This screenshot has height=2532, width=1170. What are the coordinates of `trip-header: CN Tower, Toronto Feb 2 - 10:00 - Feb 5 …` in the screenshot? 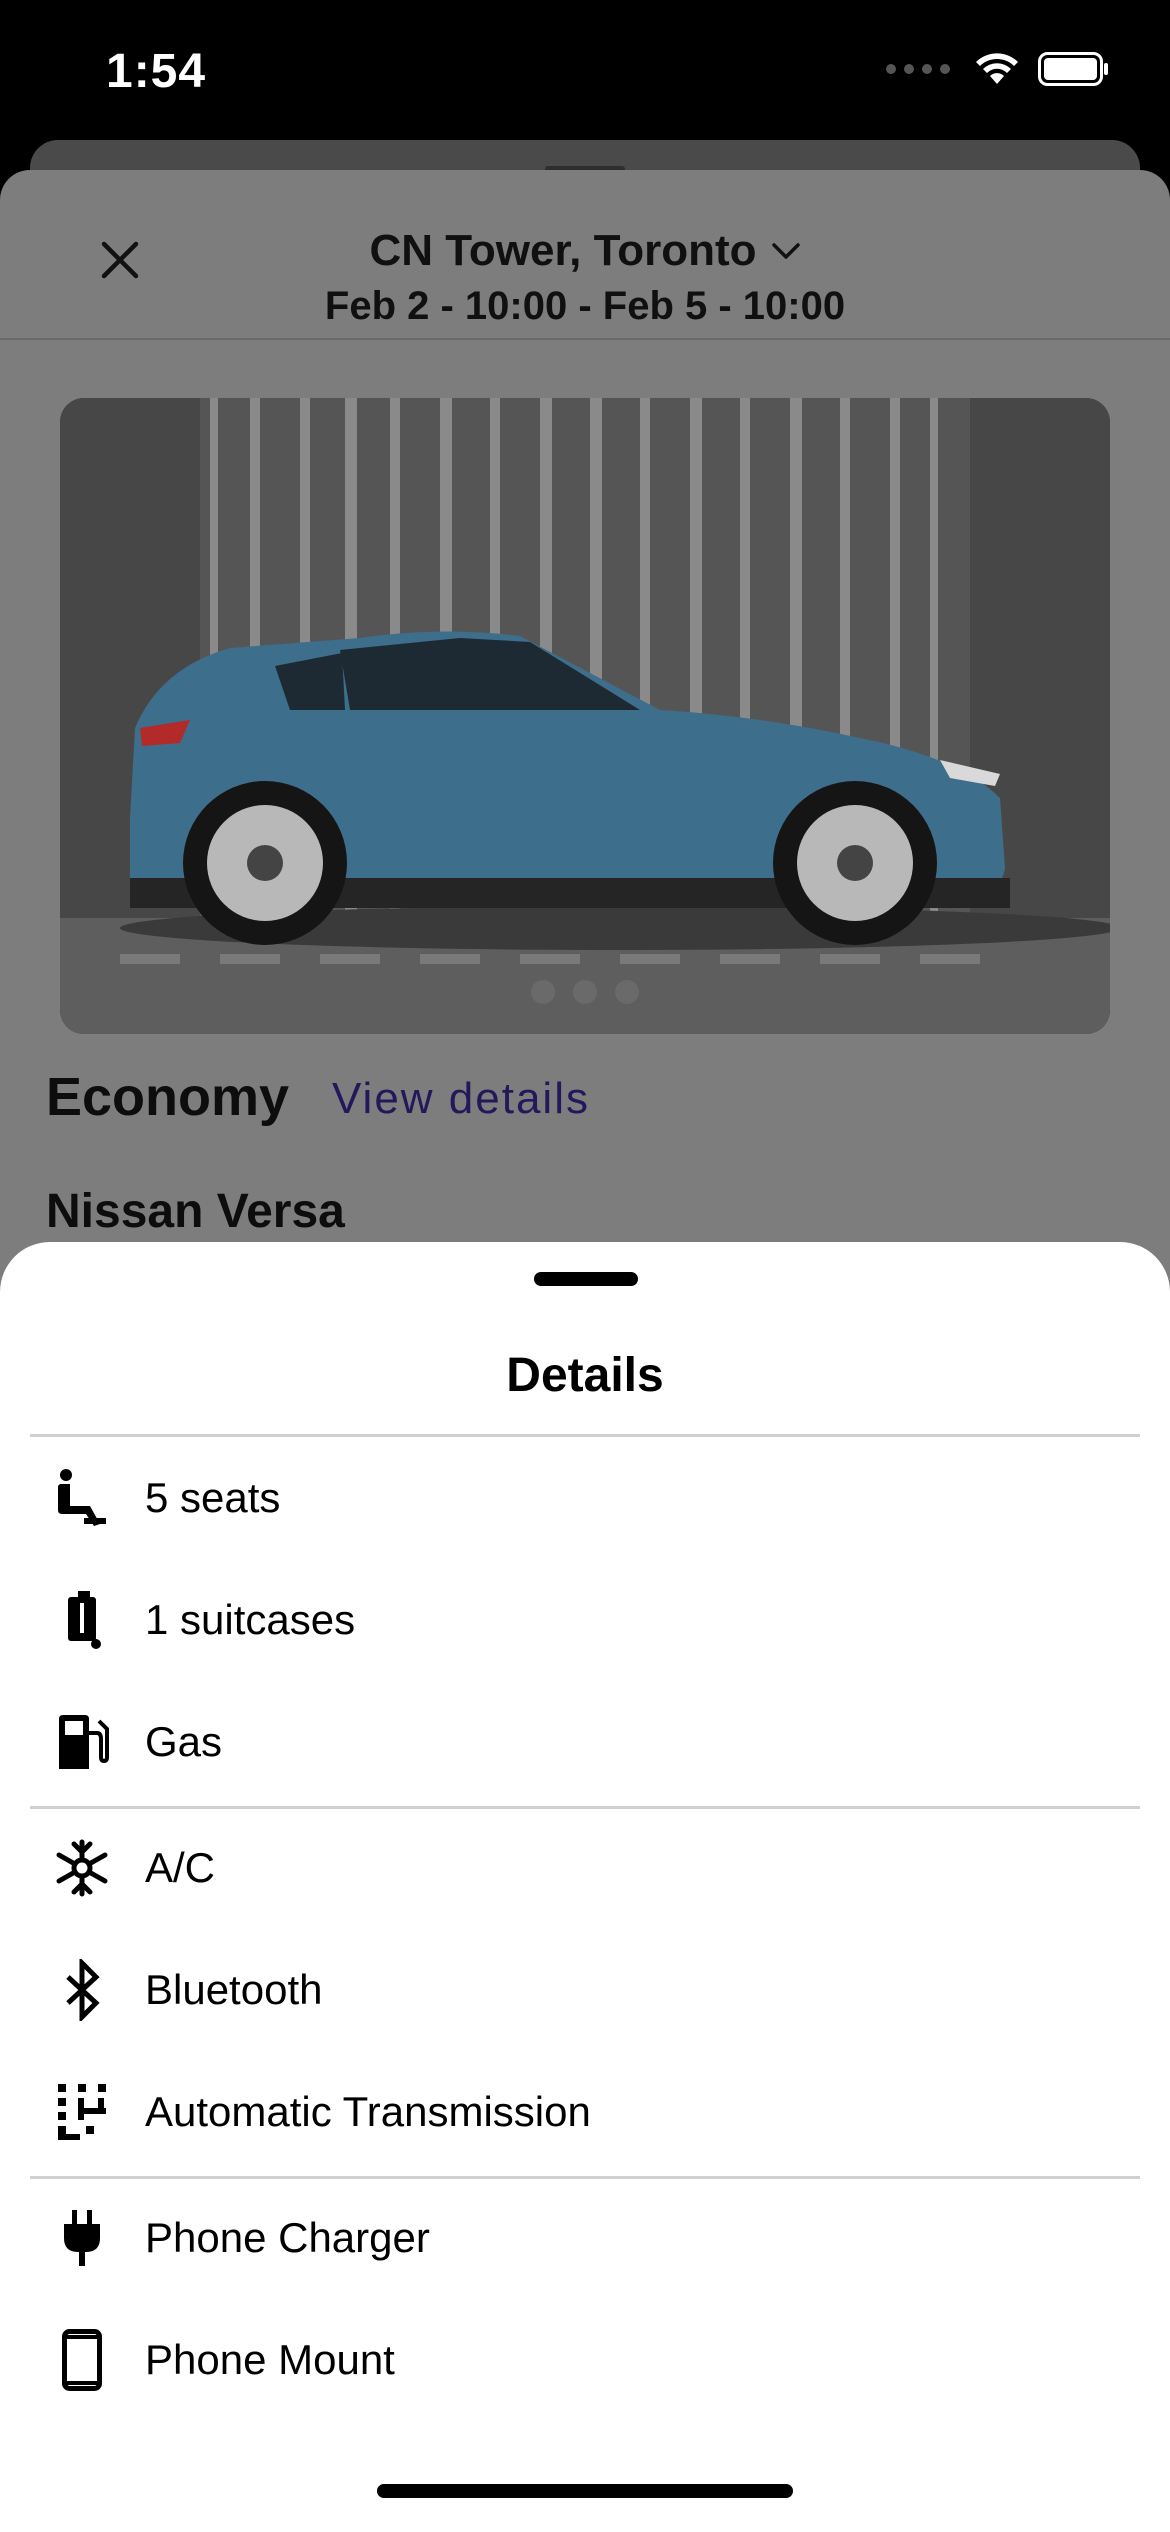 It's located at (585, 277).